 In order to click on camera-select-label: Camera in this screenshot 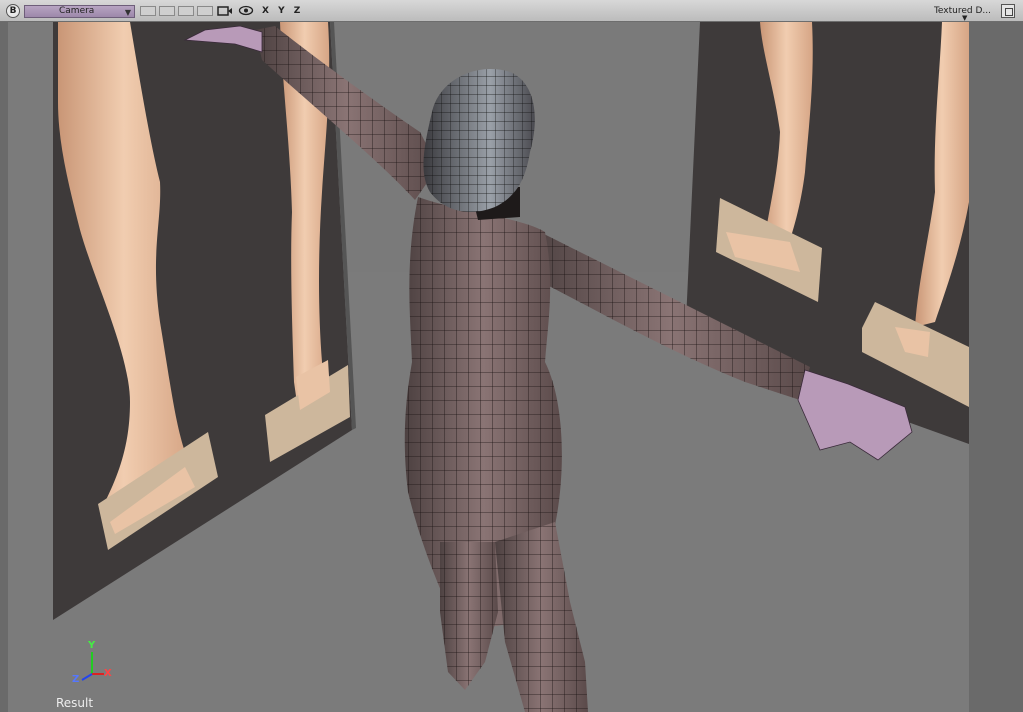, I will do `click(77, 11)`.